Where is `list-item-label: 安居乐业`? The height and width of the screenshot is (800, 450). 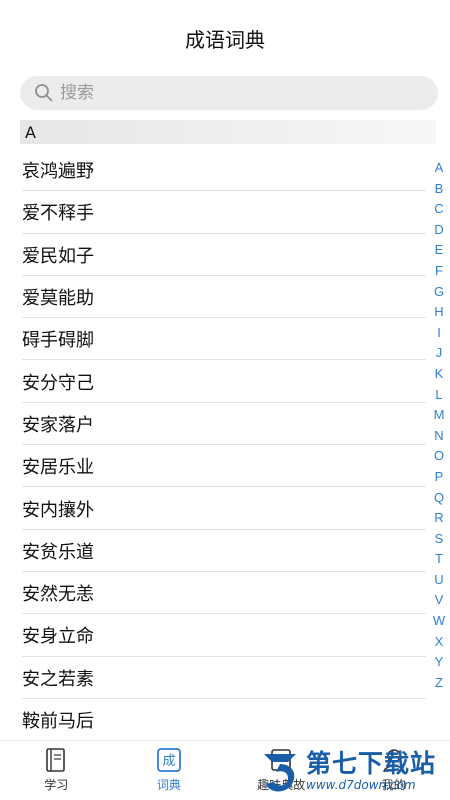
list-item-label: 安居乐业 is located at coordinates (58, 468).